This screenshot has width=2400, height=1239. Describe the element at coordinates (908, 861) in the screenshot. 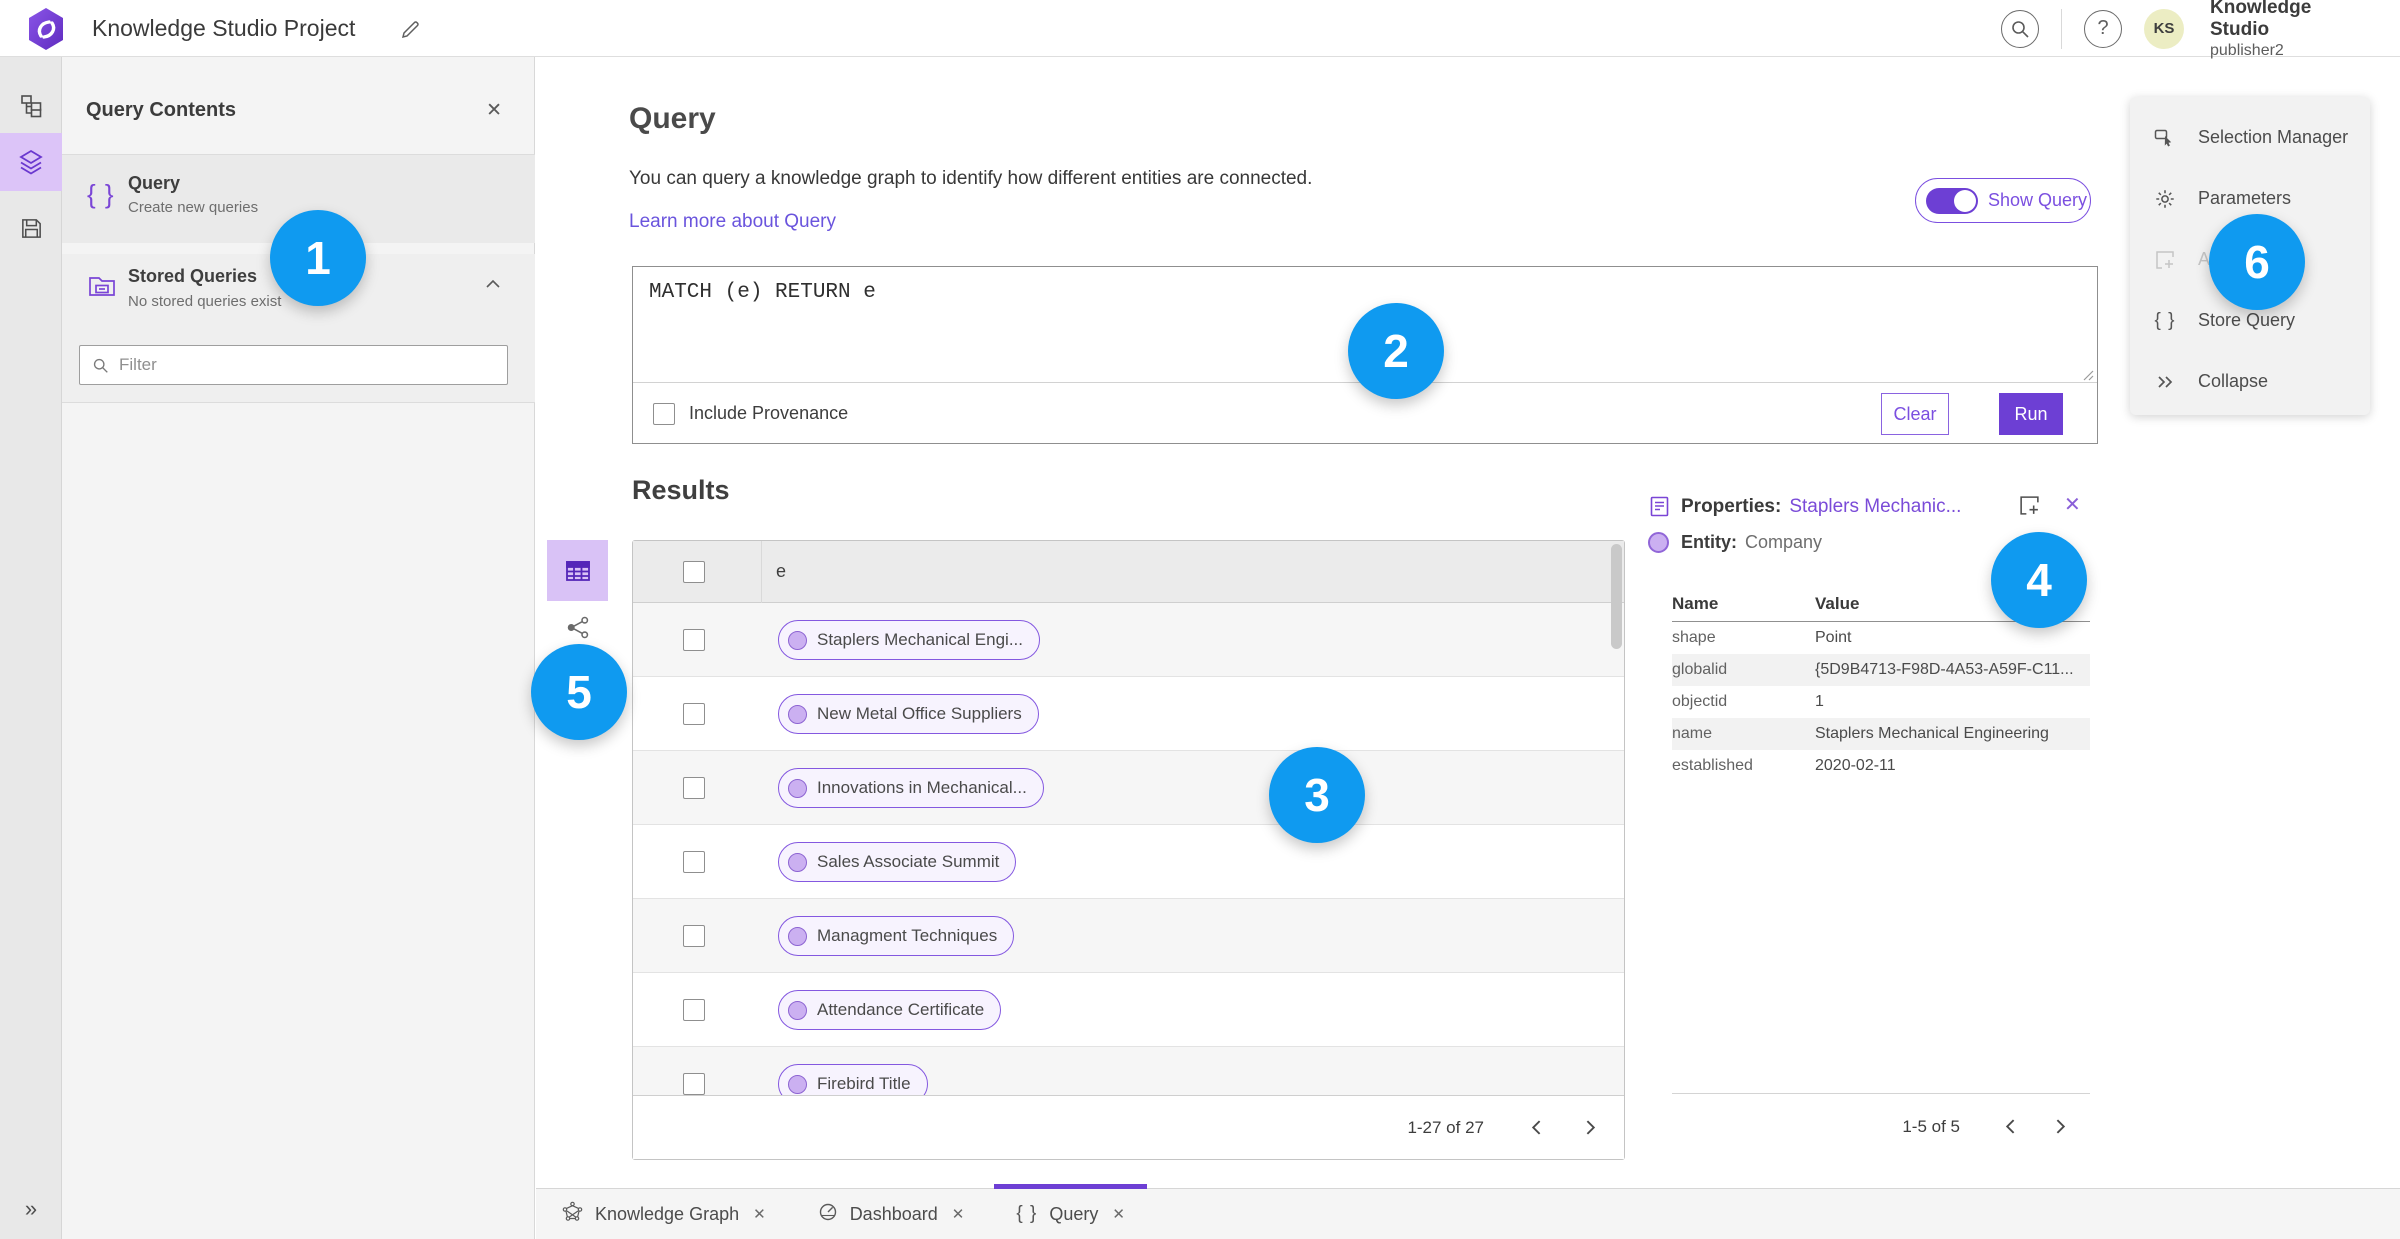

I see `entity-name: Sales Associate Summit` at that location.